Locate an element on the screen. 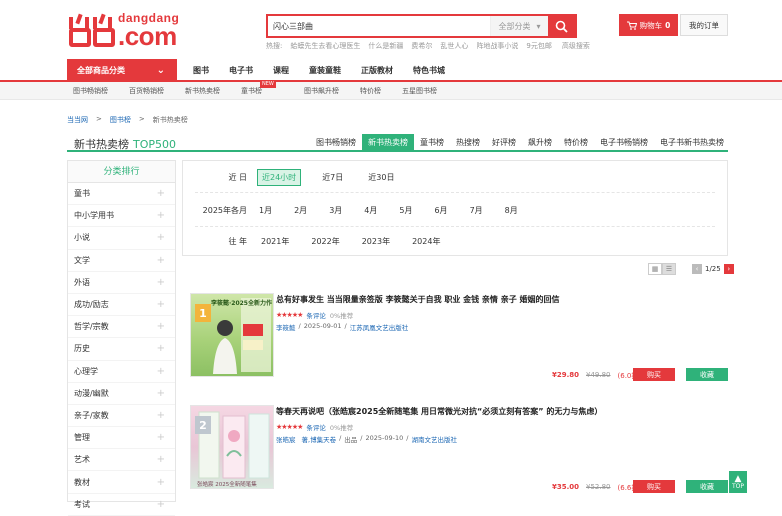 The image size is (782, 516). sidebar-category-item: 成功/励志 + is located at coordinates (121, 305).